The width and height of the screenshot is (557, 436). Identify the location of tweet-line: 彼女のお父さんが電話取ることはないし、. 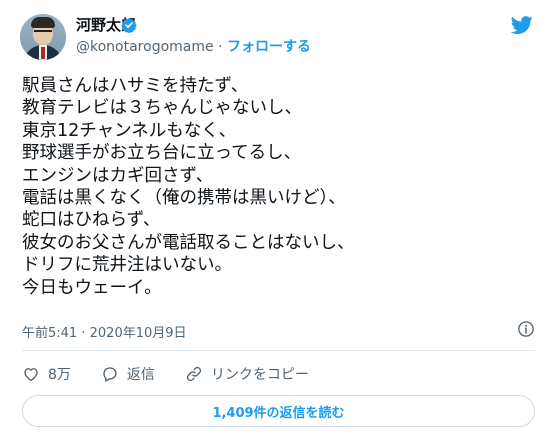
(188, 242).